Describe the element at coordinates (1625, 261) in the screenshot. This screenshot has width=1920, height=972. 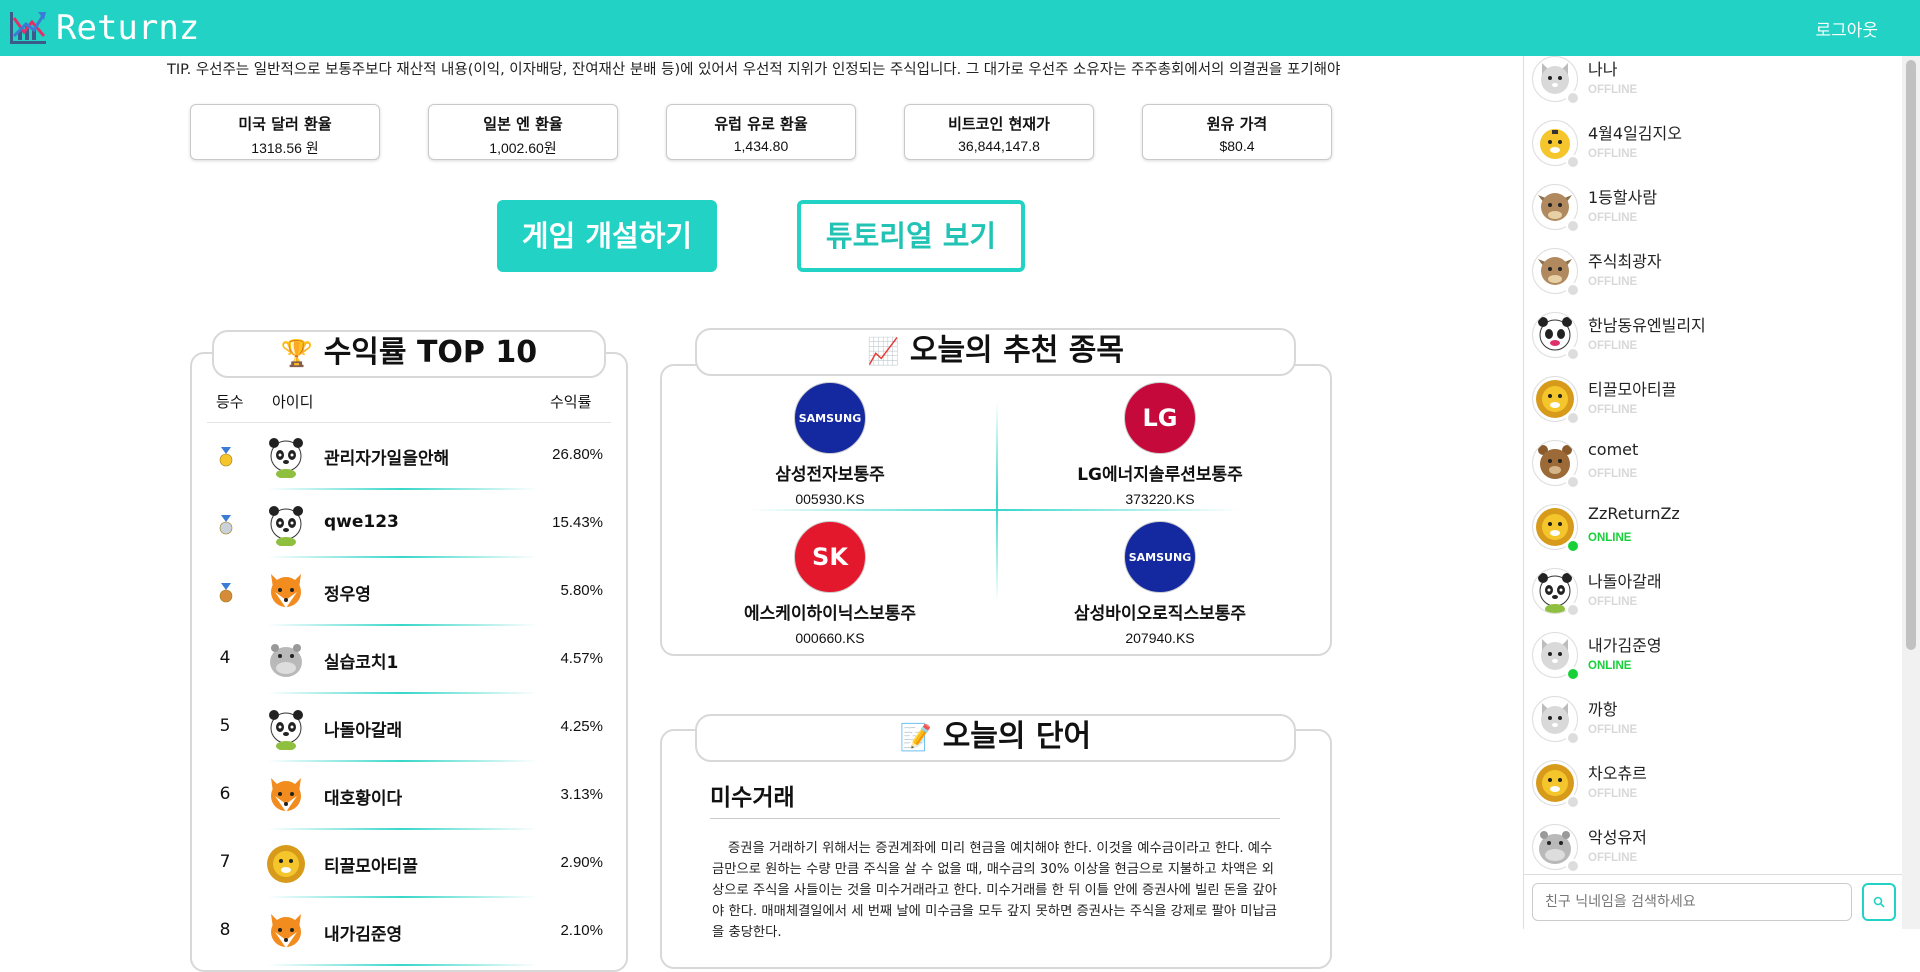
I see `friend-name: 주식최광자` at that location.